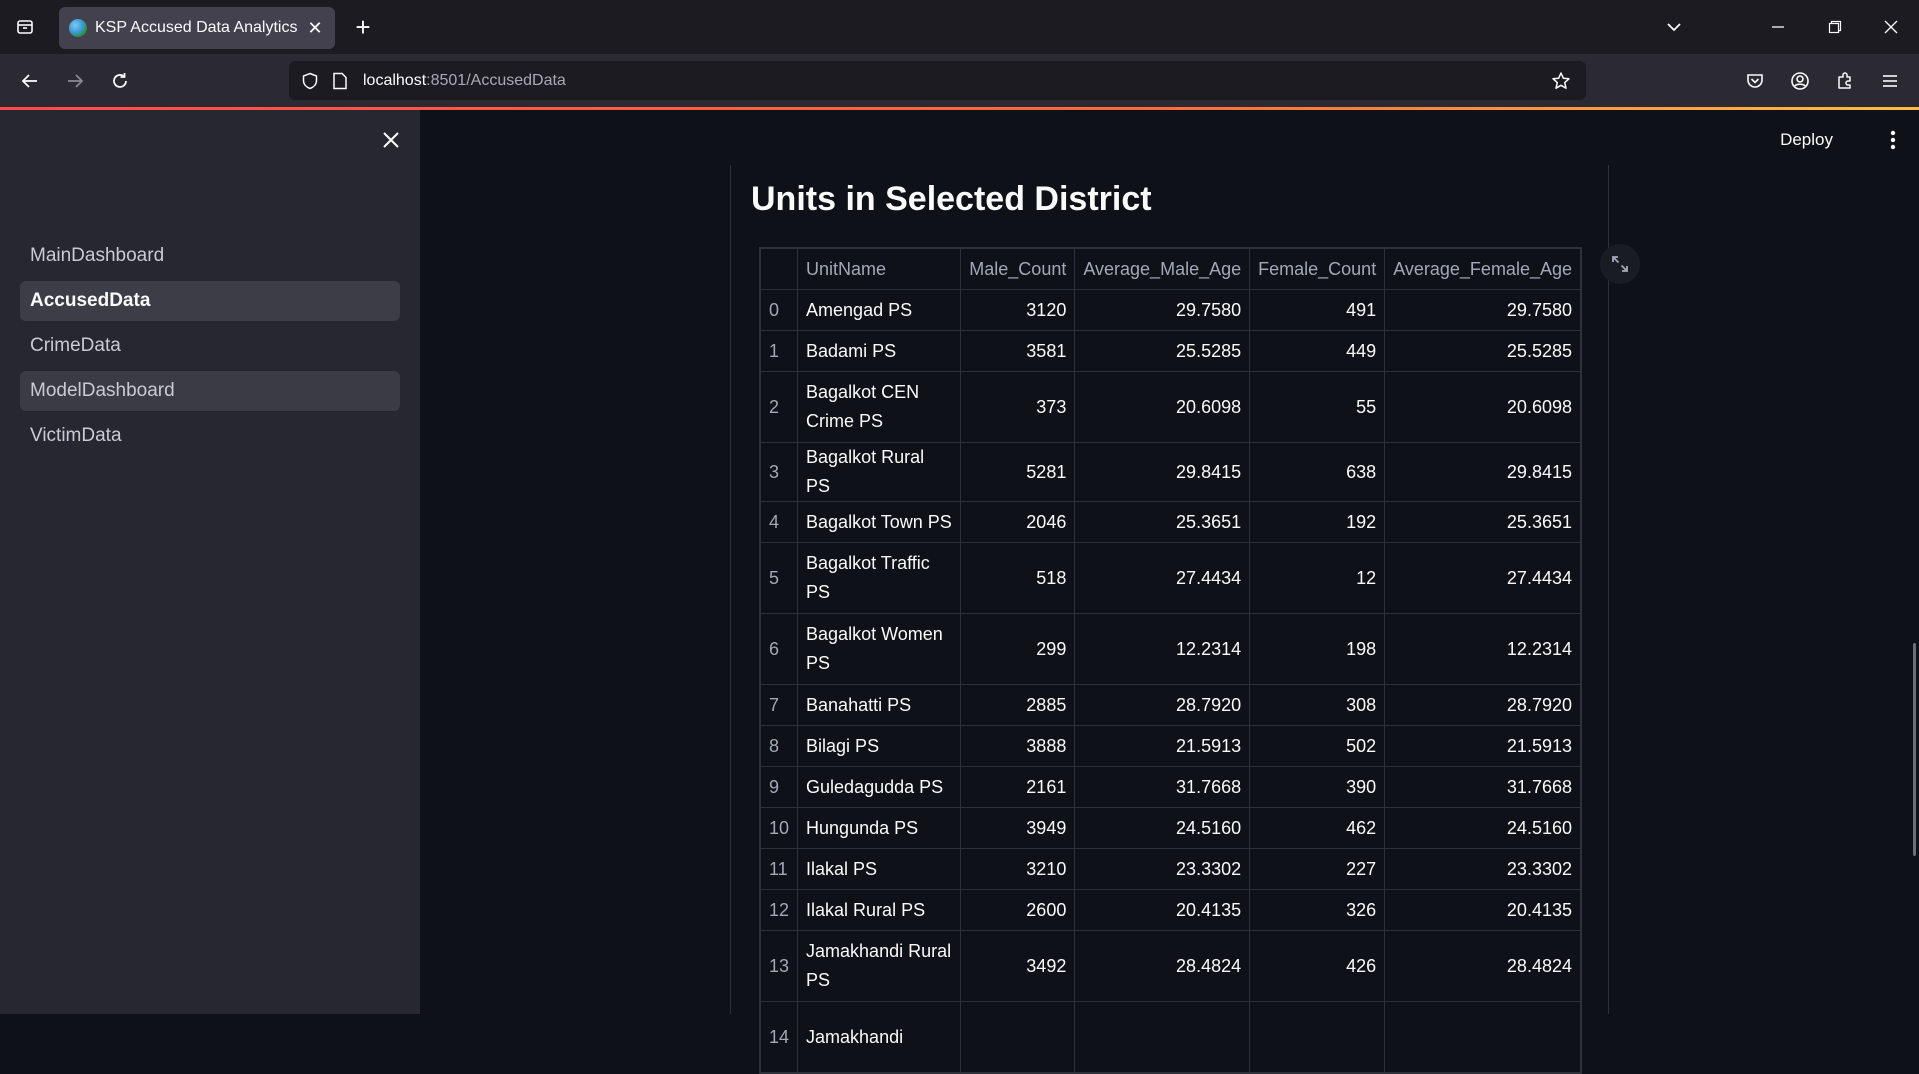 This screenshot has width=1919, height=1074. I want to click on column-header-male-count: Male_Count, so click(1018, 269).